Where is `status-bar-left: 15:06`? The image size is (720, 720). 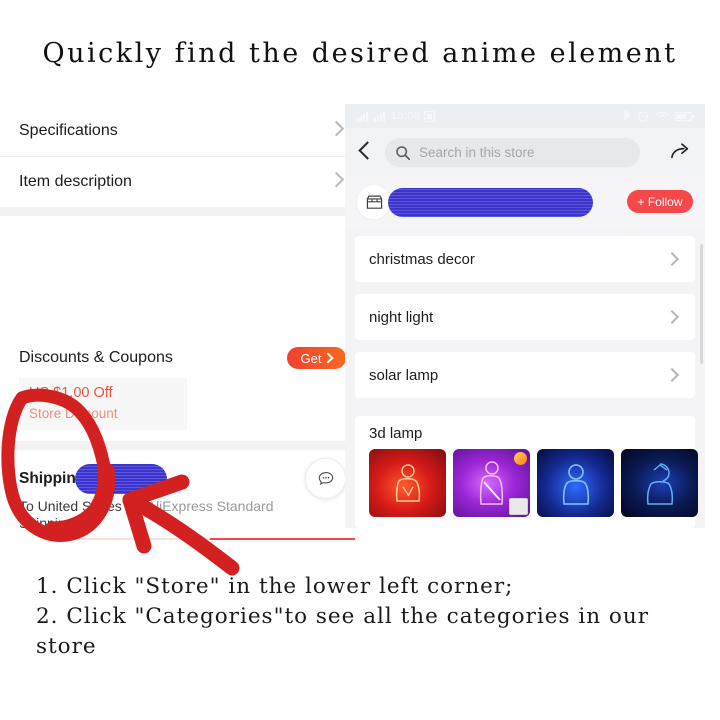 status-bar-left: 15:06 is located at coordinates (396, 116).